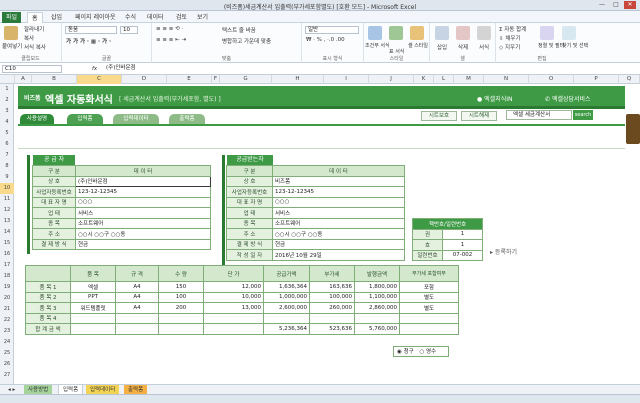  What do you see at coordinates (246, 41) in the screenshot?
I see `merge-center-button: 병합하고 가운데 맞춤` at bounding box center [246, 41].